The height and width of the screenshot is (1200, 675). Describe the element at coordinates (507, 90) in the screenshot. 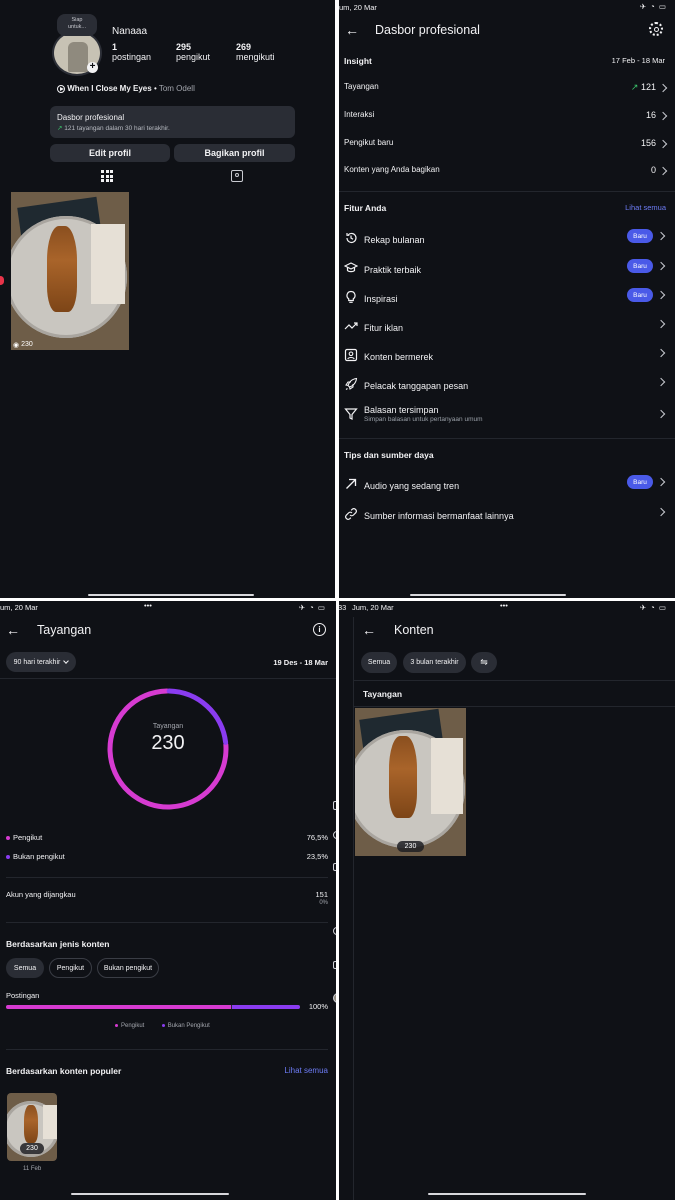

I see `insight-row-views: Tayangan ↗ 121` at that location.